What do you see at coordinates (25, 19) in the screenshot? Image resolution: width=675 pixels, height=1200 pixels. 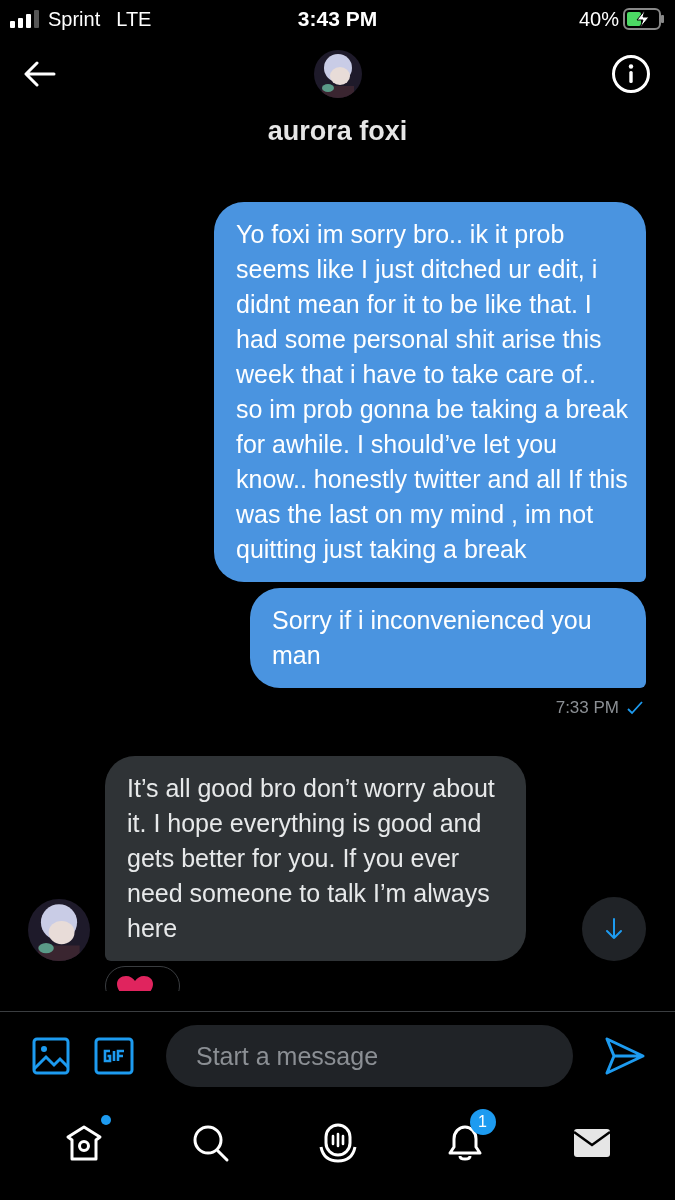 I see `signal-icon` at bounding box center [25, 19].